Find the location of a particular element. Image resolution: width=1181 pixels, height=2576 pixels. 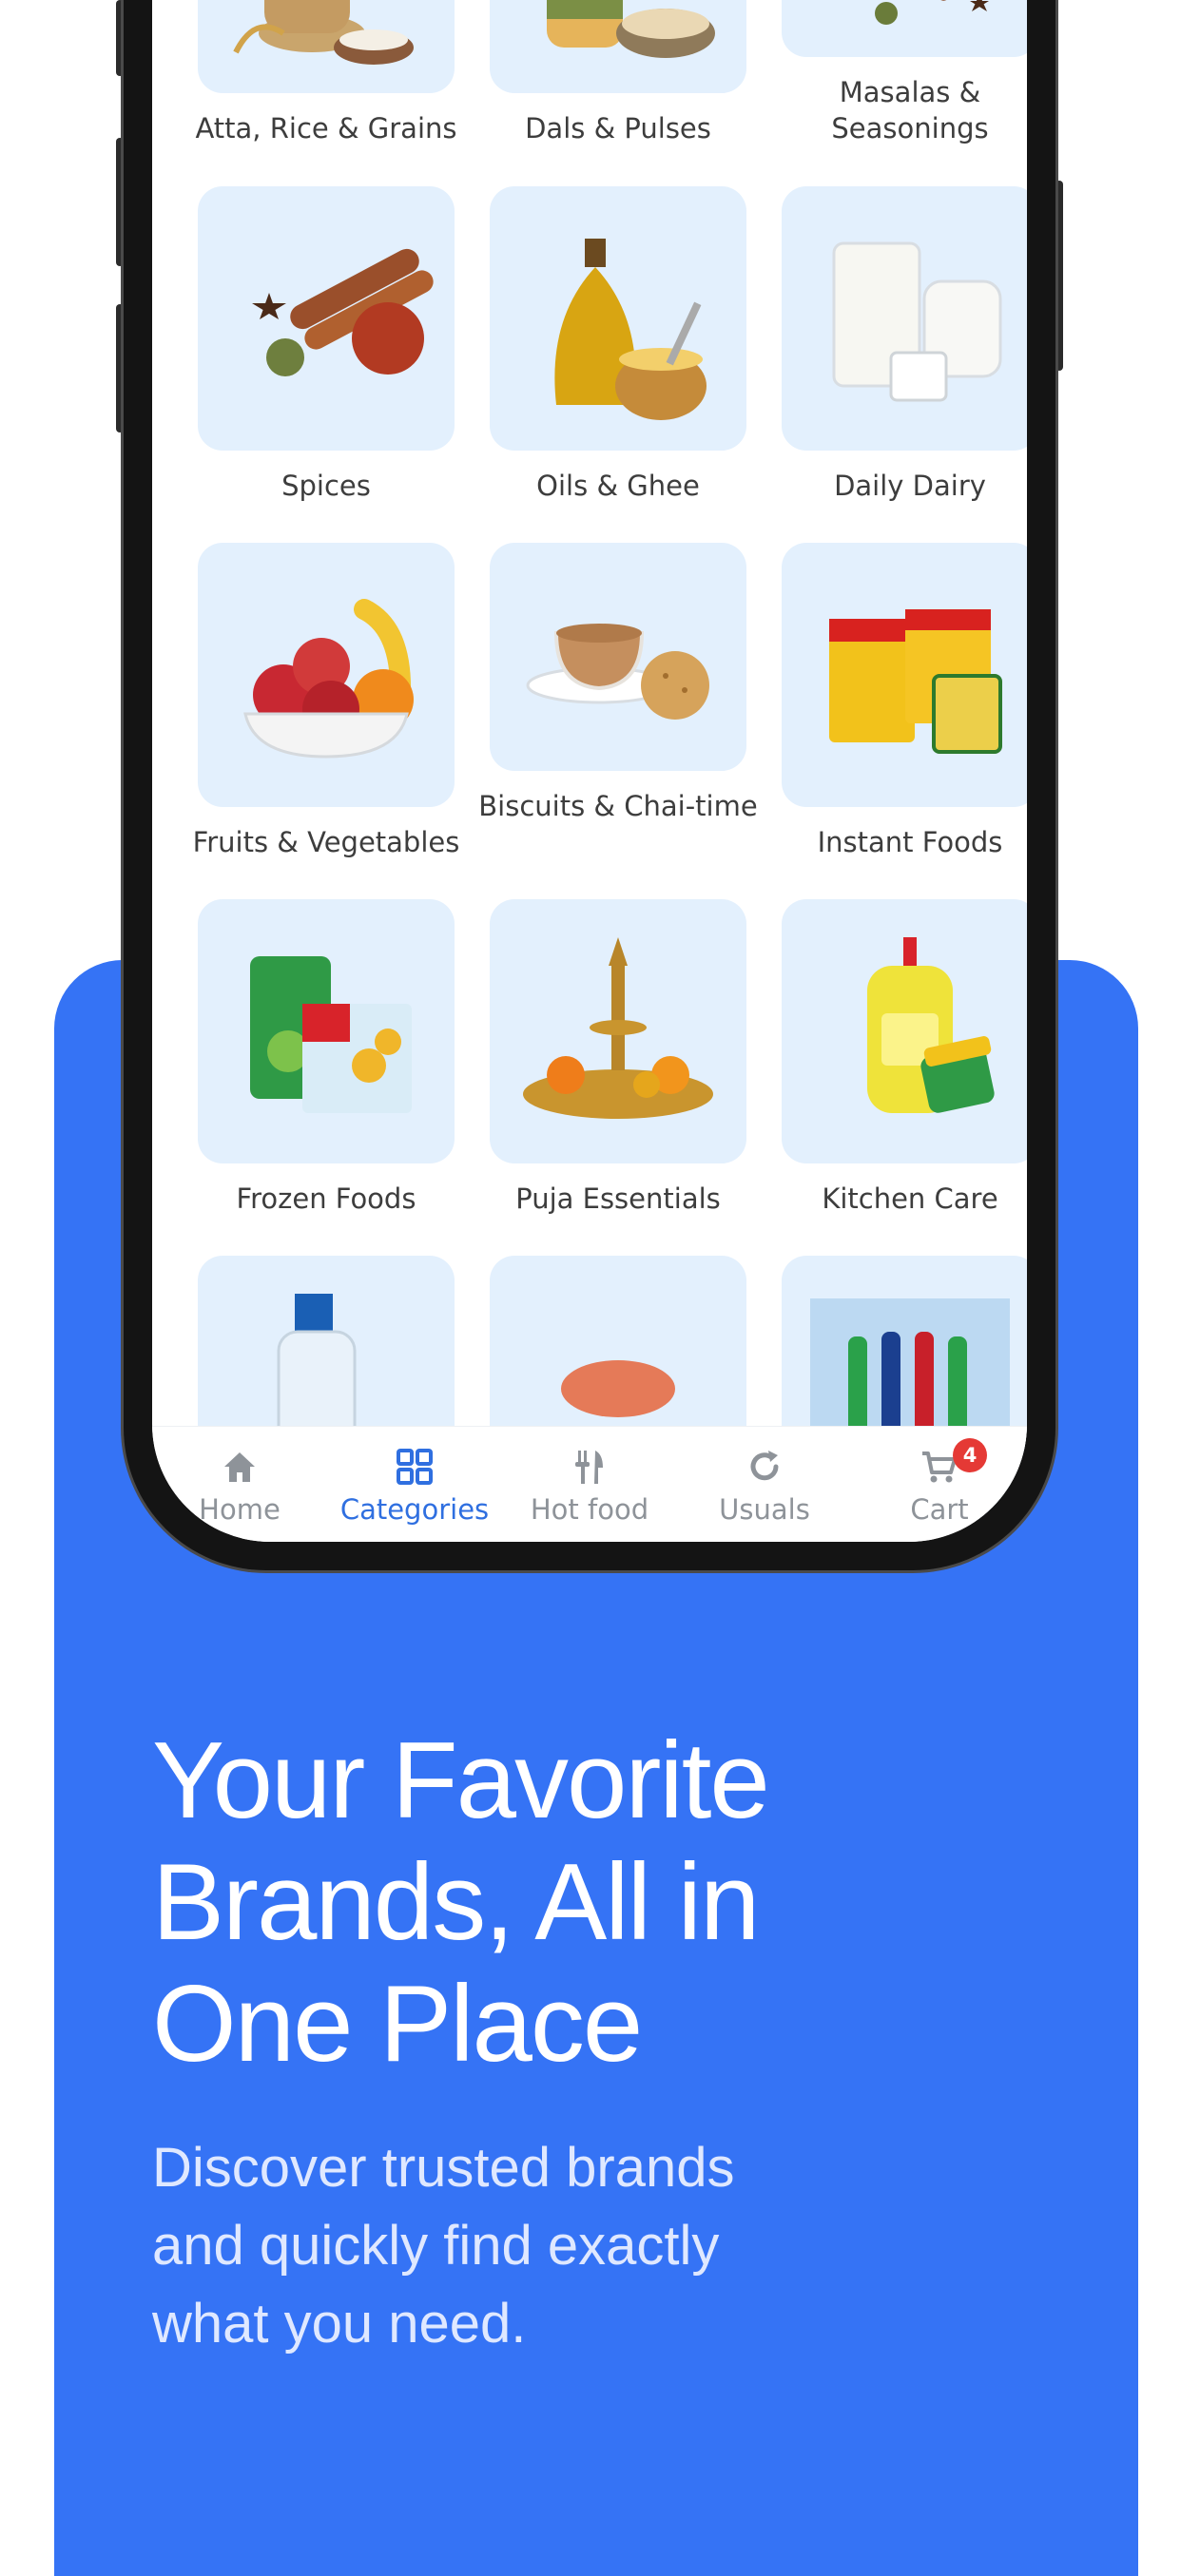

grid-icon is located at coordinates (415, 1467).